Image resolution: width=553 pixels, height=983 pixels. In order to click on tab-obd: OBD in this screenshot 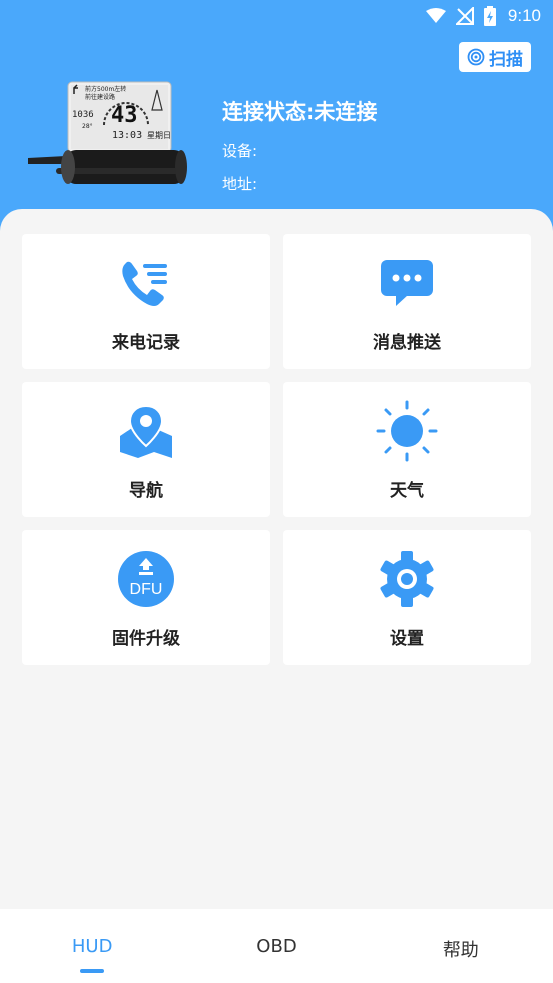, I will do `click(276, 946)`.